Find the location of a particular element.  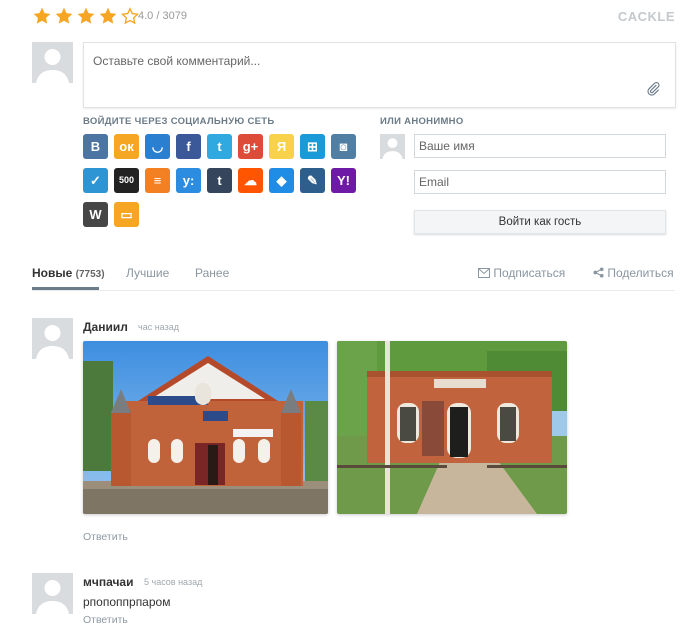

comment-time: 5 часов назад is located at coordinates (173, 582).